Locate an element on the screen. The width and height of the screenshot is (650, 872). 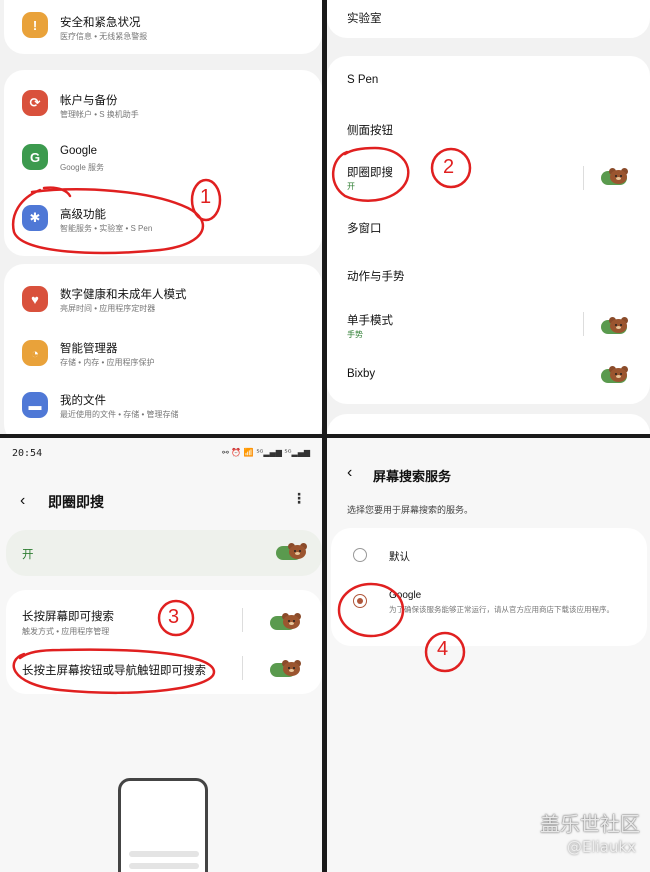
settings-item-safety: ! 安全和紧急状况 医疗信息 • 无线紧急警报 is located at coordinates (163, 27).